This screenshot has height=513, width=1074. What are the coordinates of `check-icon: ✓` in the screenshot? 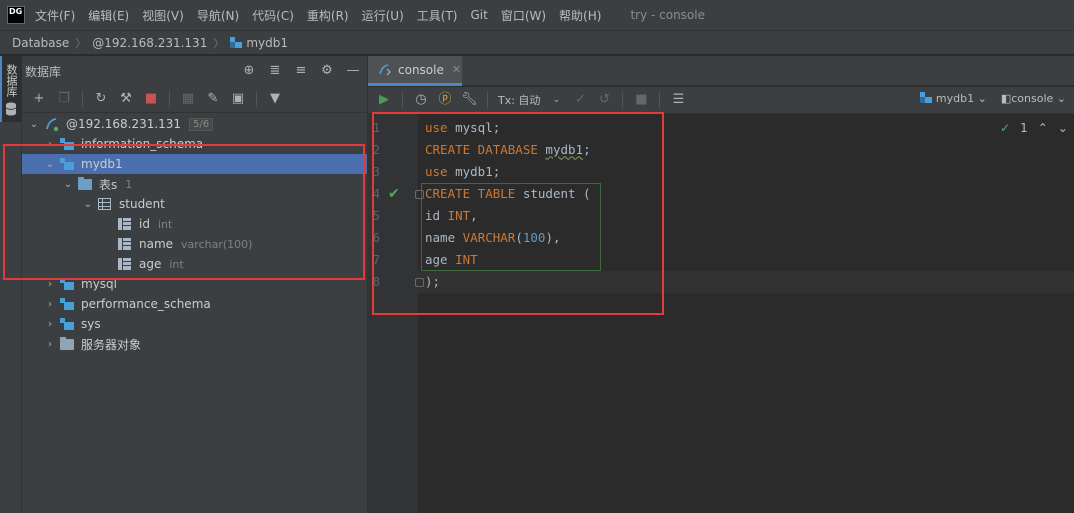 It's located at (1005, 128).